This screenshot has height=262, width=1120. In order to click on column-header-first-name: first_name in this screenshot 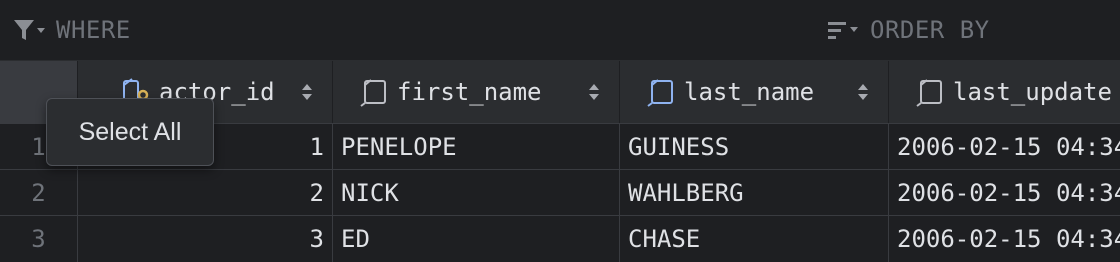, I will do `click(476, 92)`.